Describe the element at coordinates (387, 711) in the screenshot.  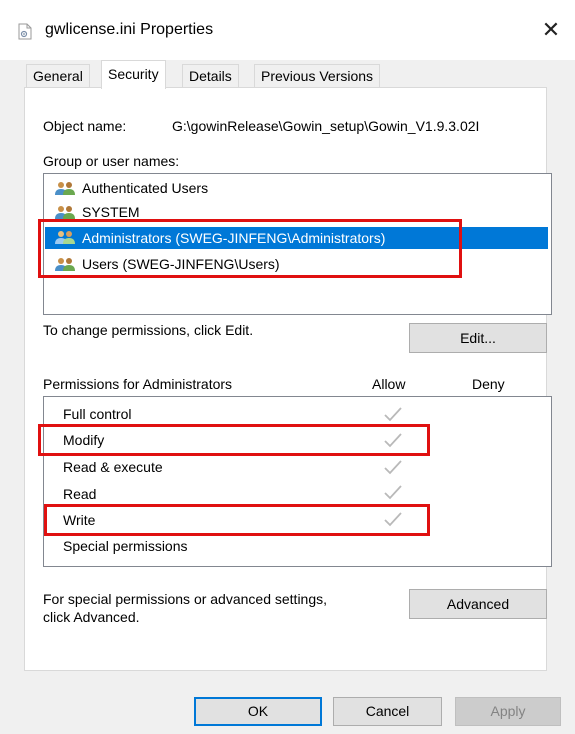
I see `cancel-button: Cancel` at that location.